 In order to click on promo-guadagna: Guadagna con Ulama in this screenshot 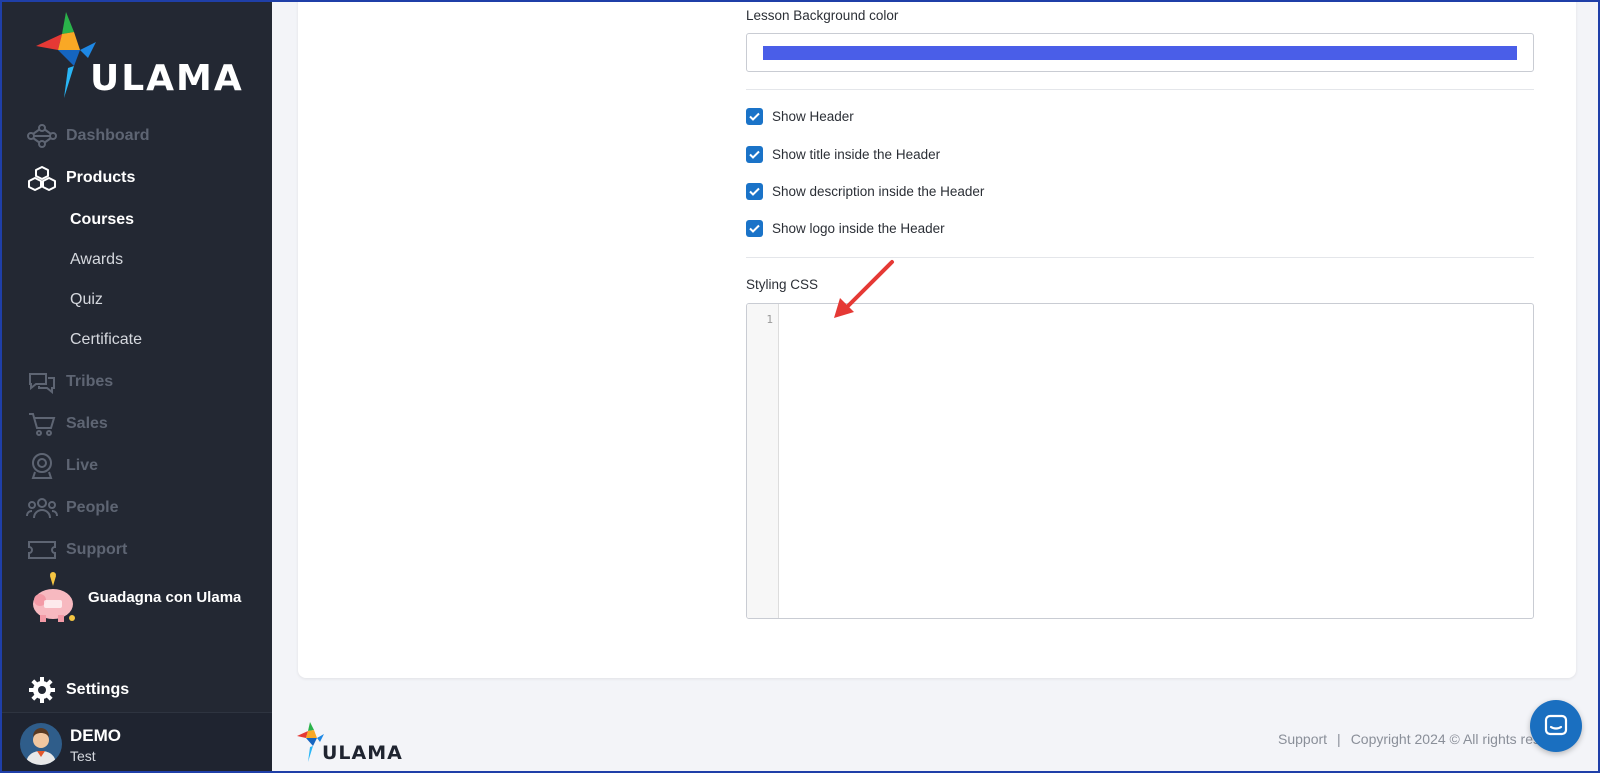, I will do `click(133, 597)`.